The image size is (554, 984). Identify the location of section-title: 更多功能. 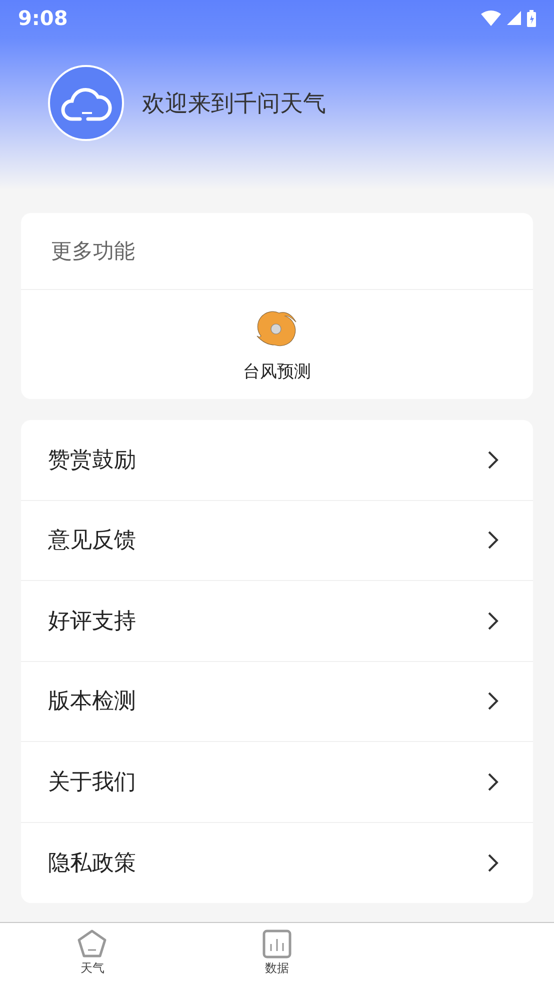
(93, 251).